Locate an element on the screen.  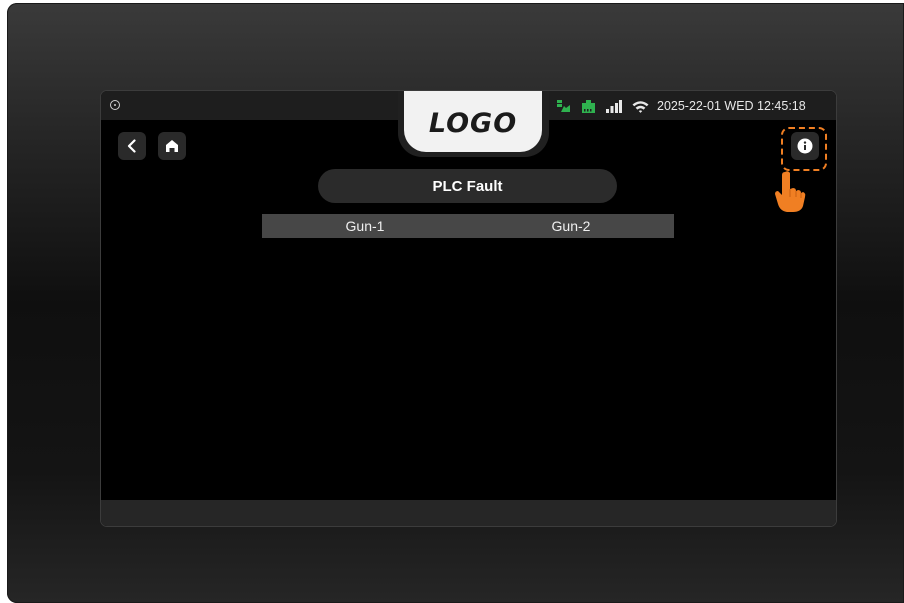
logo: LOGO is located at coordinates (473, 123).